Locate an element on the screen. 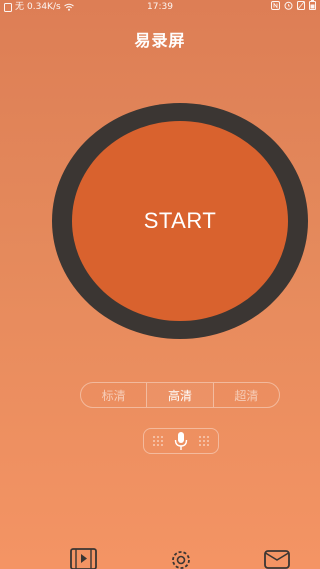 The image size is (320, 569). mic-toggle-button is located at coordinates (181, 441).